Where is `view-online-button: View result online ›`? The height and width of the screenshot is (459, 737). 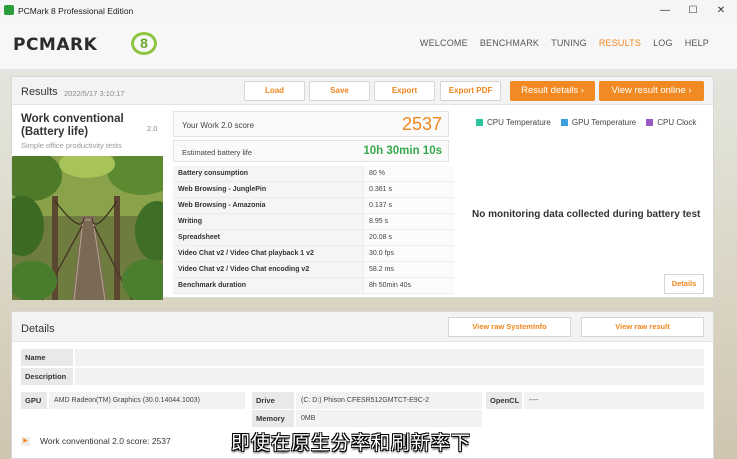
view-online-button: View result online › is located at coordinates (651, 91).